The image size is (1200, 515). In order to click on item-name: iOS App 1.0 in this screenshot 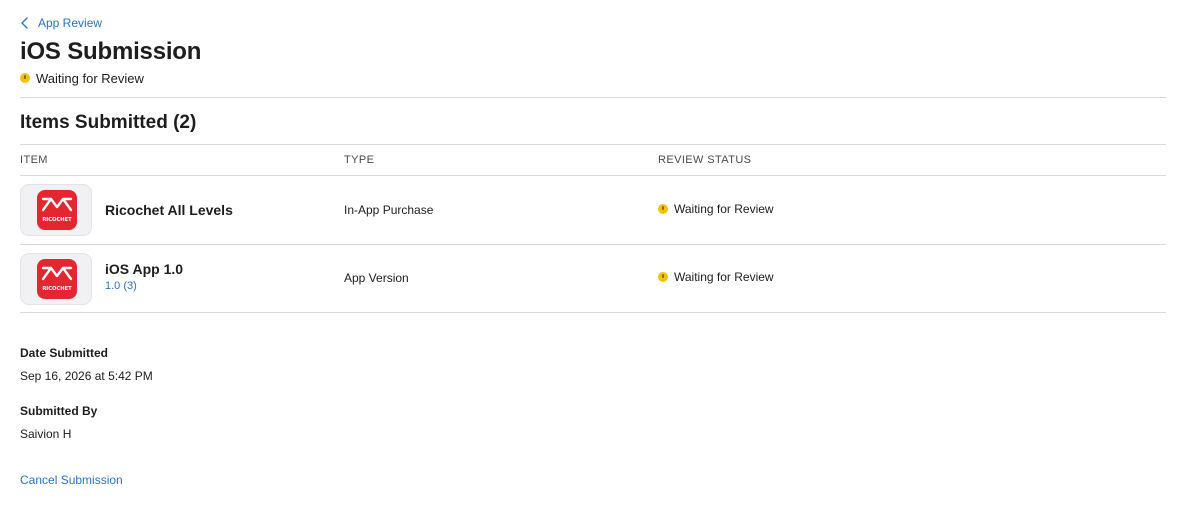, I will do `click(144, 269)`.